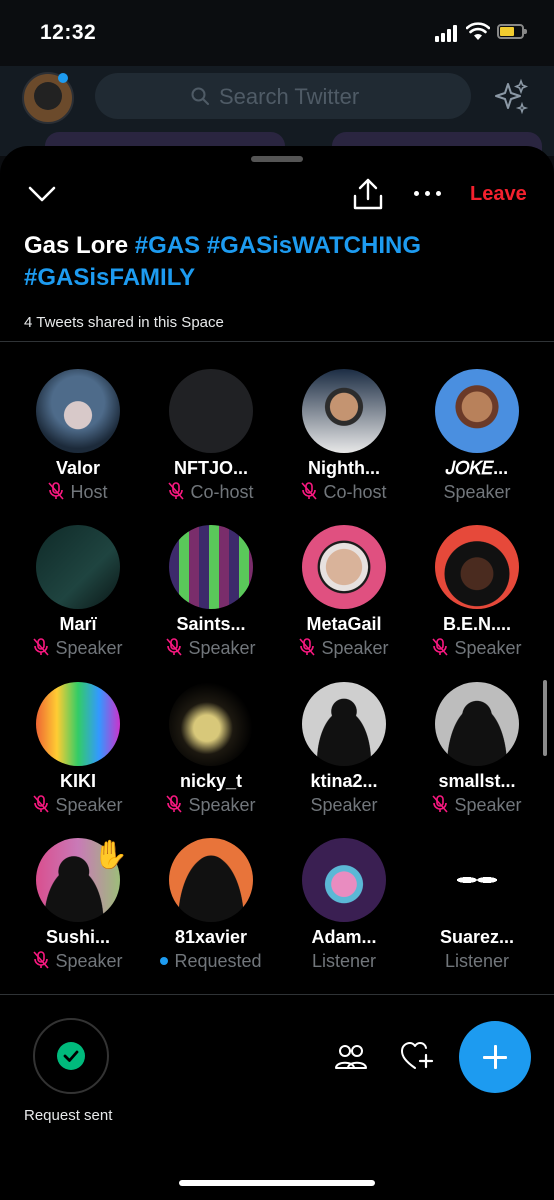 The height and width of the screenshot is (1200, 554). I want to click on hashtag-link: #GASisWATCHING, so click(314, 245).